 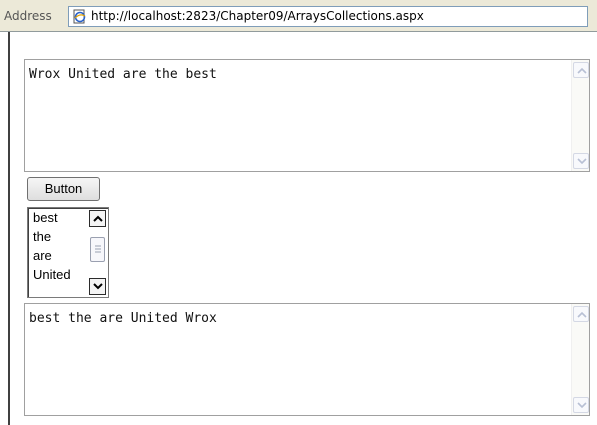 What do you see at coordinates (123, 318) in the screenshot?
I see `output-textarea-text: best the are United Wrox` at bounding box center [123, 318].